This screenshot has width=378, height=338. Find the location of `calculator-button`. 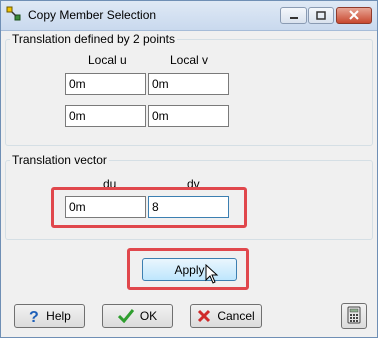

calculator-button is located at coordinates (354, 316).